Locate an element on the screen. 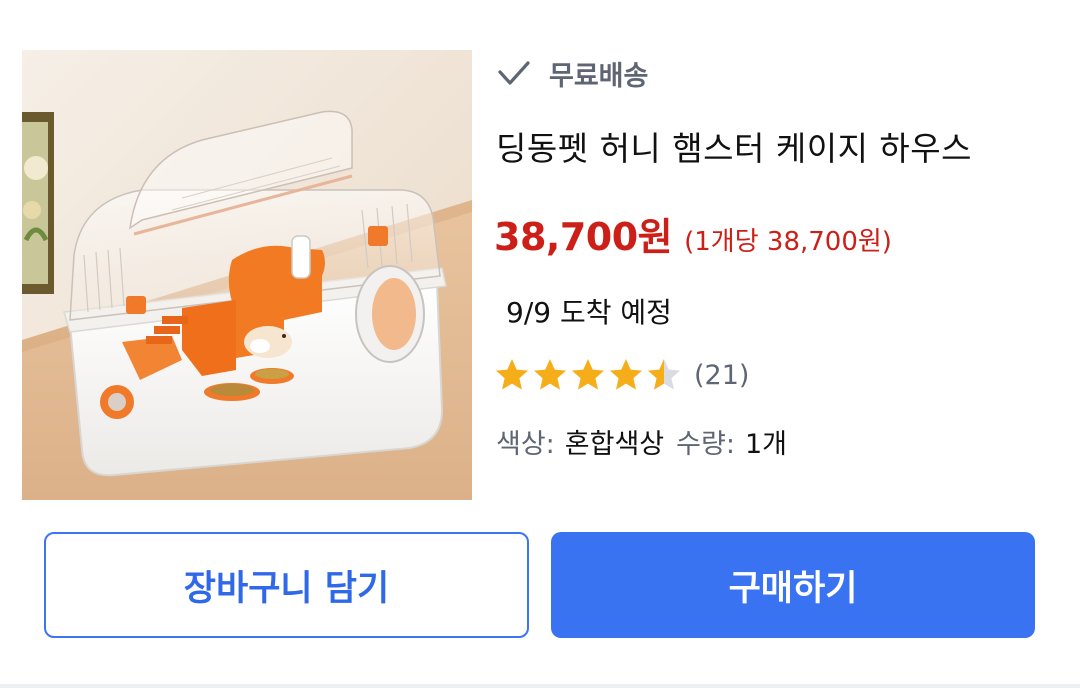  color-option-label: 색상: is located at coordinates (525, 444).